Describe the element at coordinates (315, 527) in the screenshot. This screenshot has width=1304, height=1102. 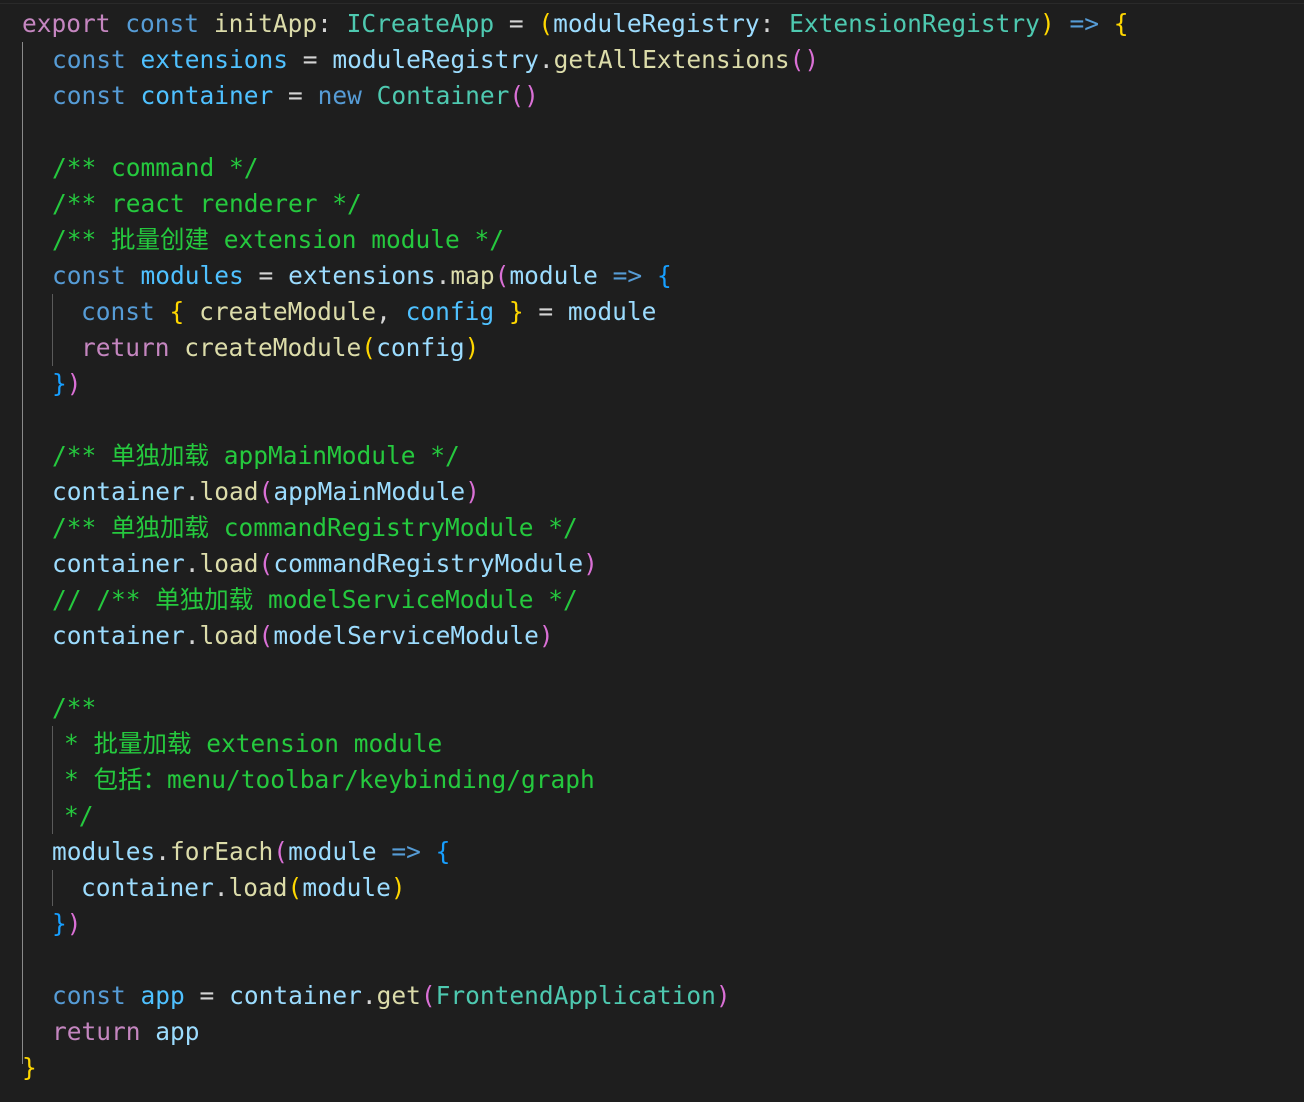
I see `code-line-15: /** 单独加载 commandRegistryModule */` at that location.